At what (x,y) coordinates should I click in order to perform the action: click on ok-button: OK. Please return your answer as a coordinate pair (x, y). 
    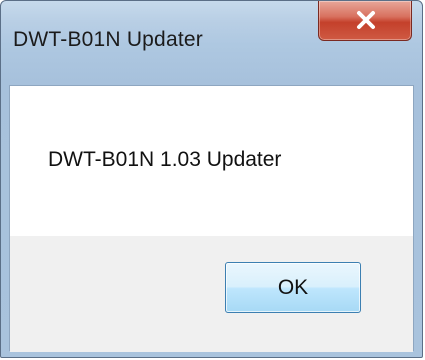
    Looking at the image, I should click on (293, 287).